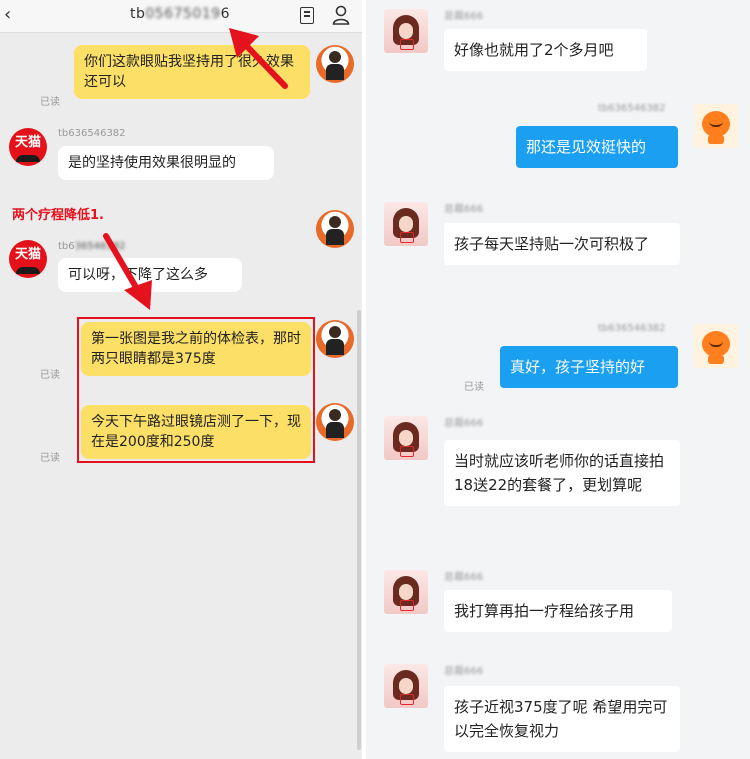  Describe the element at coordinates (545, 50) in the screenshot. I see `message-bubble-incoming: 好像也就用了2个多月吧` at that location.